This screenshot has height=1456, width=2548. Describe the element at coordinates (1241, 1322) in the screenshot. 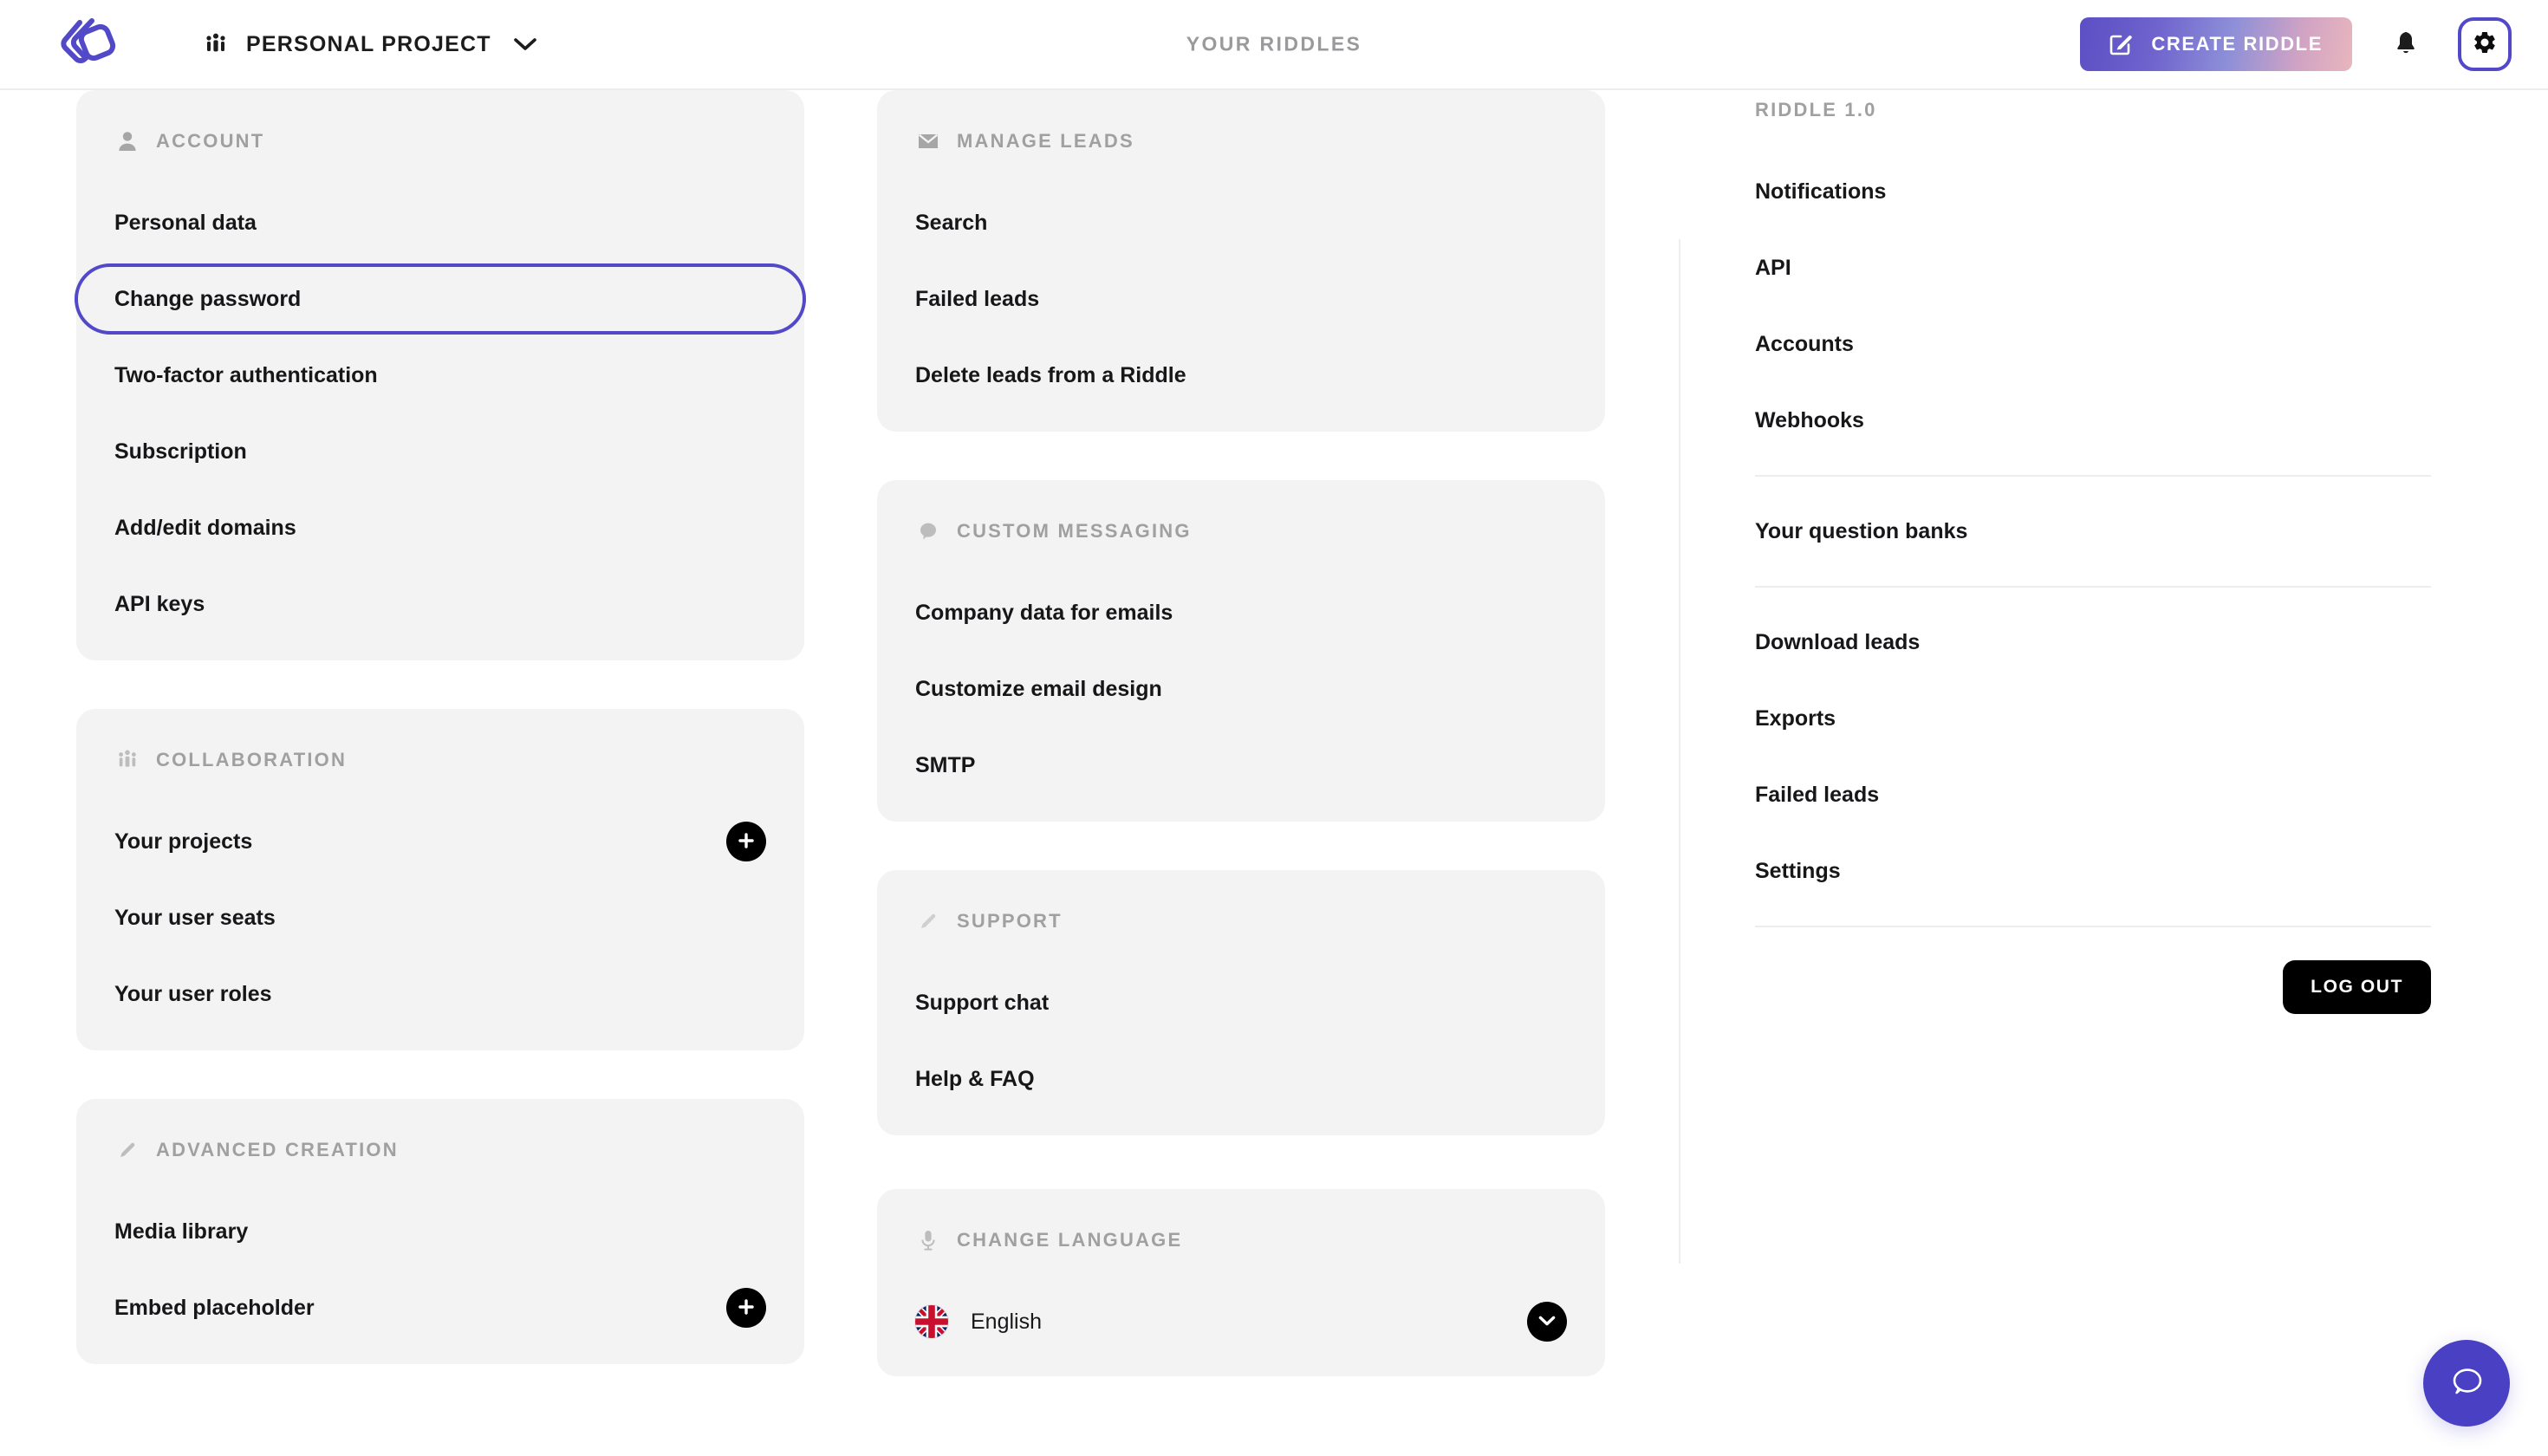

I see `language-selector: English` at that location.